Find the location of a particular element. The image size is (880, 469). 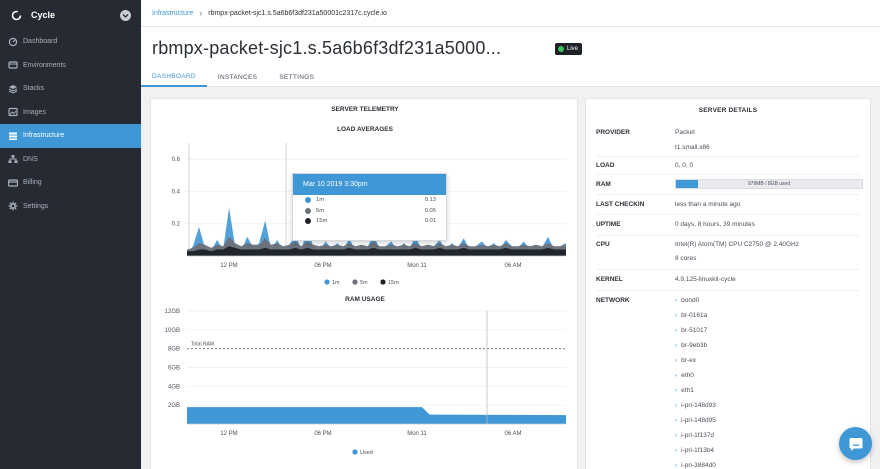

breadcrumb-link-infrastructure: Infrastructure is located at coordinates (172, 13).